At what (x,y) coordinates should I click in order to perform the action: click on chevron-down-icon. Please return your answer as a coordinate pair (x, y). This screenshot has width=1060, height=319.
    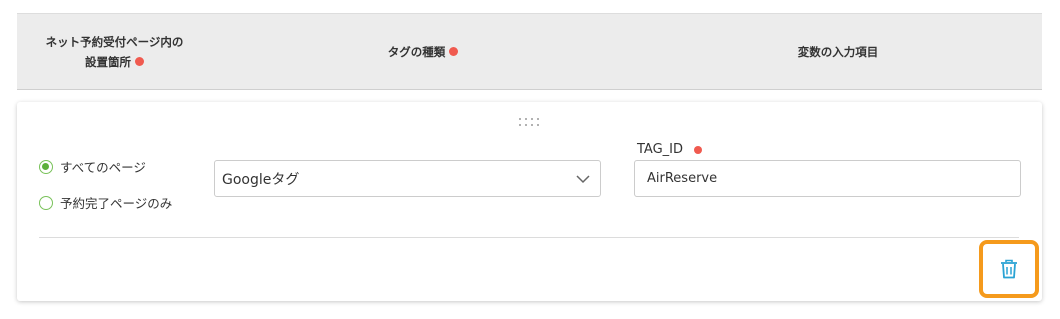
    Looking at the image, I should click on (583, 179).